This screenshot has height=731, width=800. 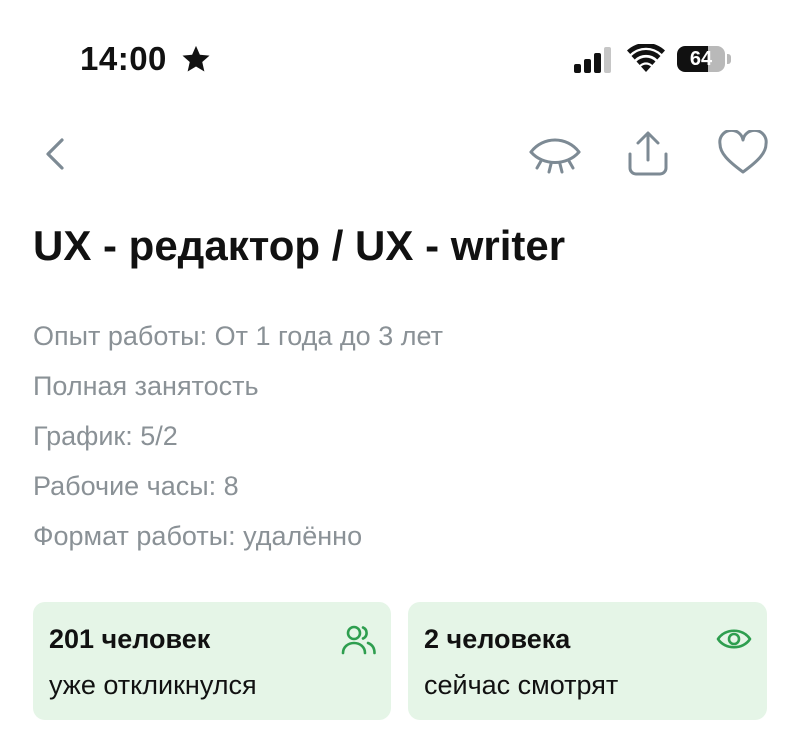 I want to click on detail-work-format: Формат работы: удалённо, so click(x=198, y=536).